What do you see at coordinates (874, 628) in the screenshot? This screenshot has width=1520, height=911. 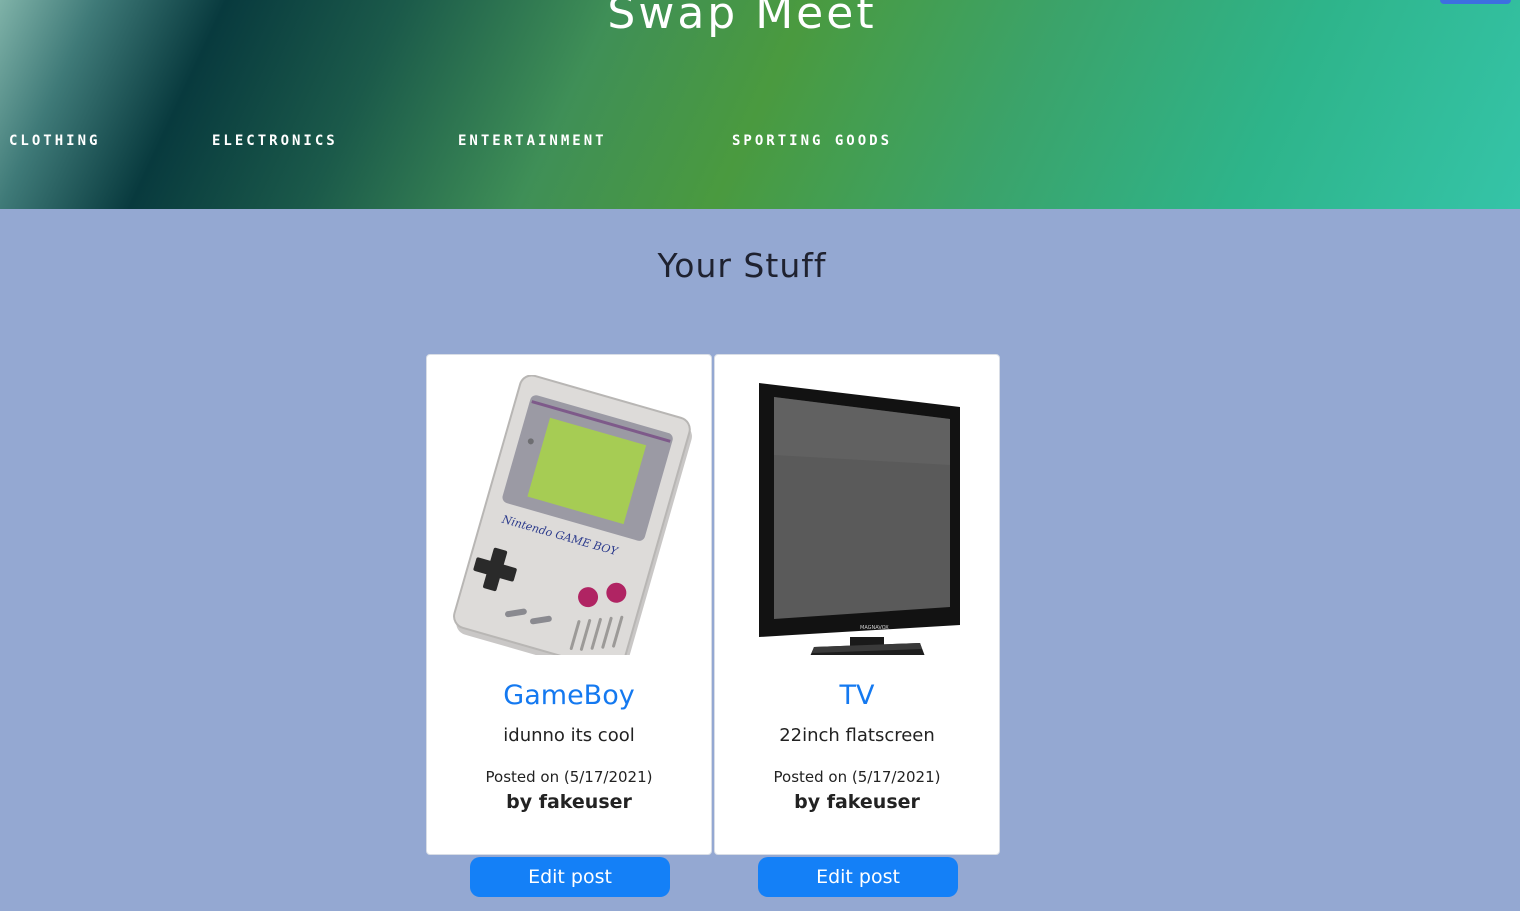 I see `svg-text: MAGNAVOX` at bounding box center [874, 628].